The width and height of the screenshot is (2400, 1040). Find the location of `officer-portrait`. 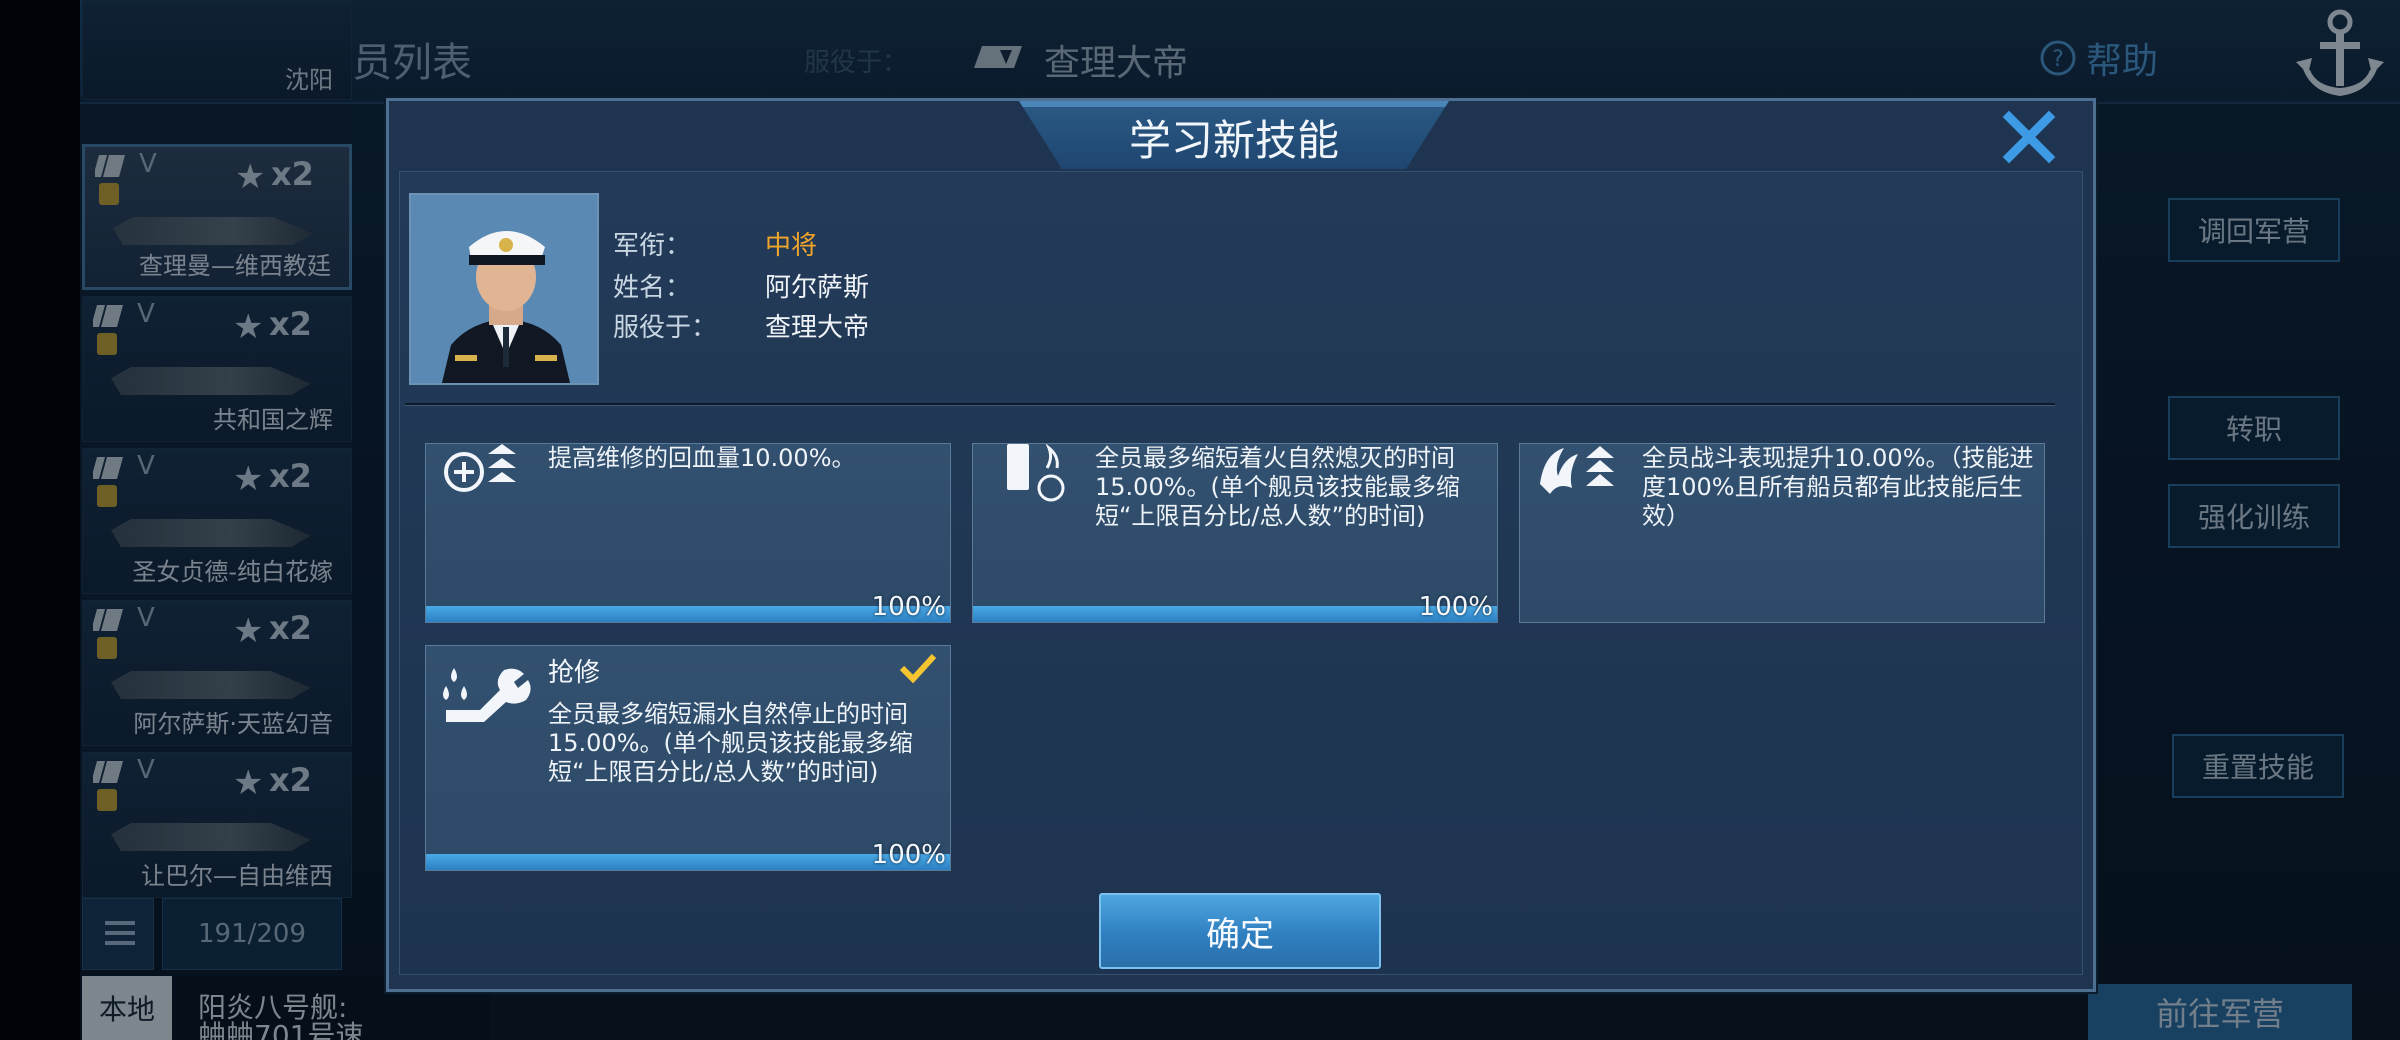

officer-portrait is located at coordinates (504, 289).